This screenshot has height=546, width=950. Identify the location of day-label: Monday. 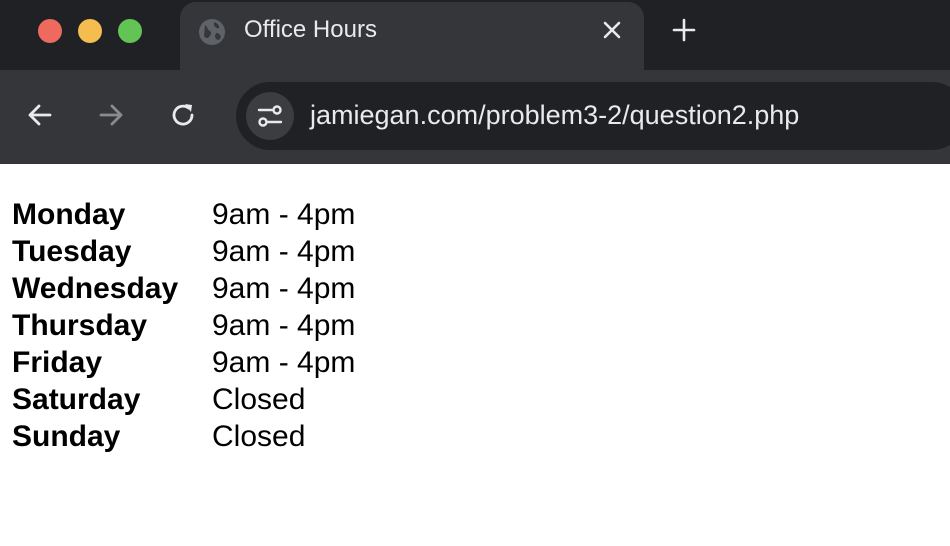
(69, 214).